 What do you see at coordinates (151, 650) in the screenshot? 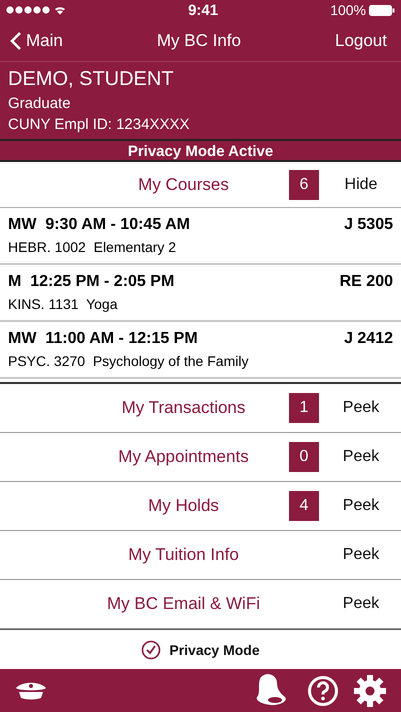
I see `check-circle-icon` at bounding box center [151, 650].